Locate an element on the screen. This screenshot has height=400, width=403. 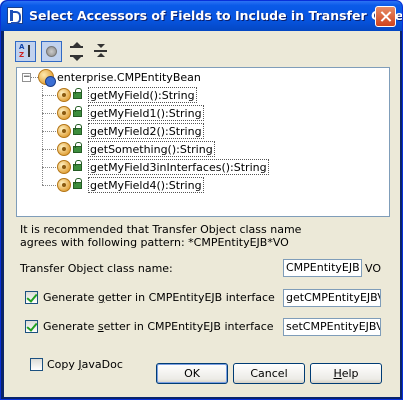
getter-name-field: getCMPEntityEJBVO is located at coordinates (332, 298).